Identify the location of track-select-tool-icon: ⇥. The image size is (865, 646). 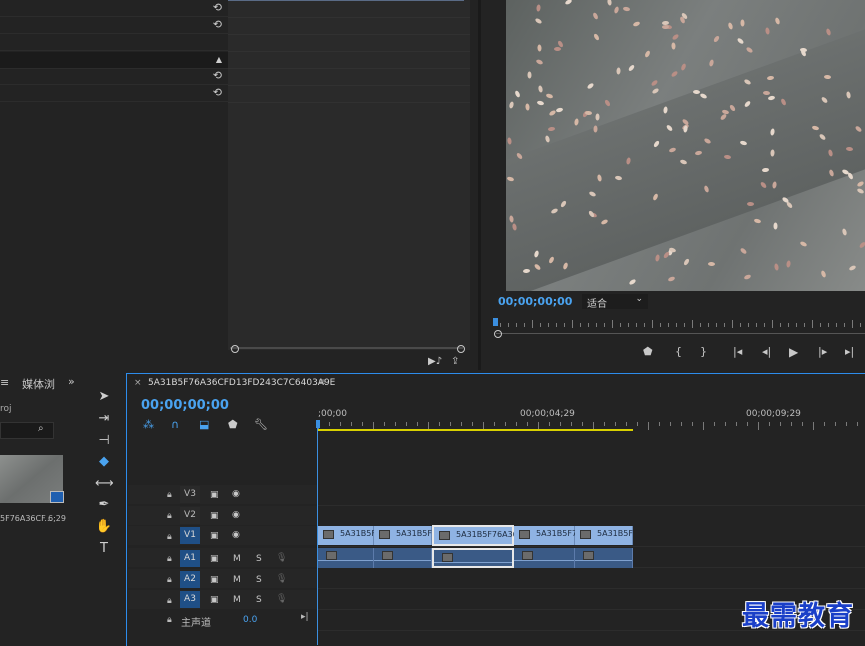
(104, 418).